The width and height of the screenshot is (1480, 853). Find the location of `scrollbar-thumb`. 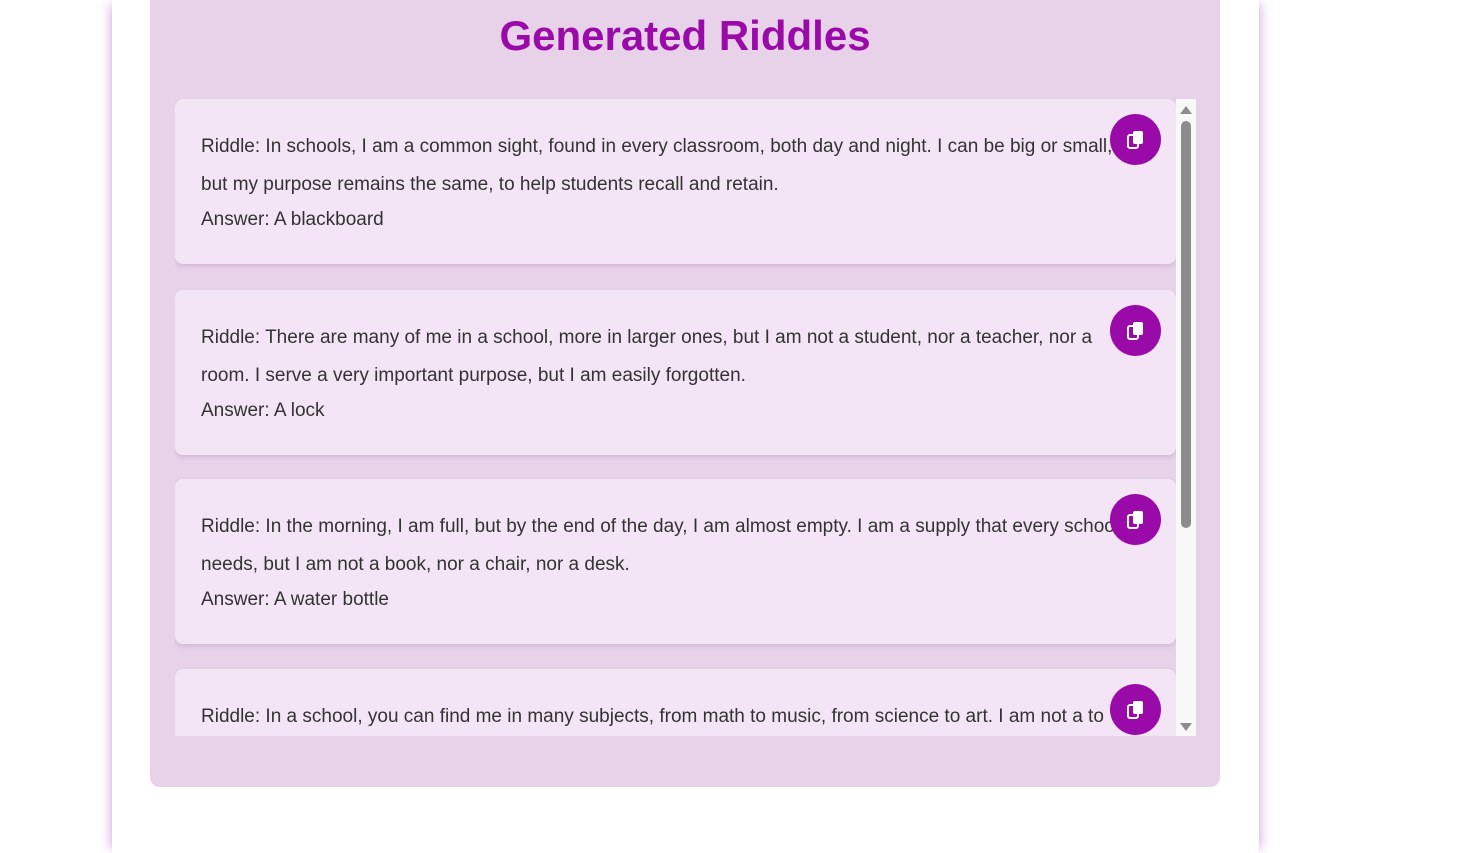

scrollbar-thumb is located at coordinates (1186, 324).